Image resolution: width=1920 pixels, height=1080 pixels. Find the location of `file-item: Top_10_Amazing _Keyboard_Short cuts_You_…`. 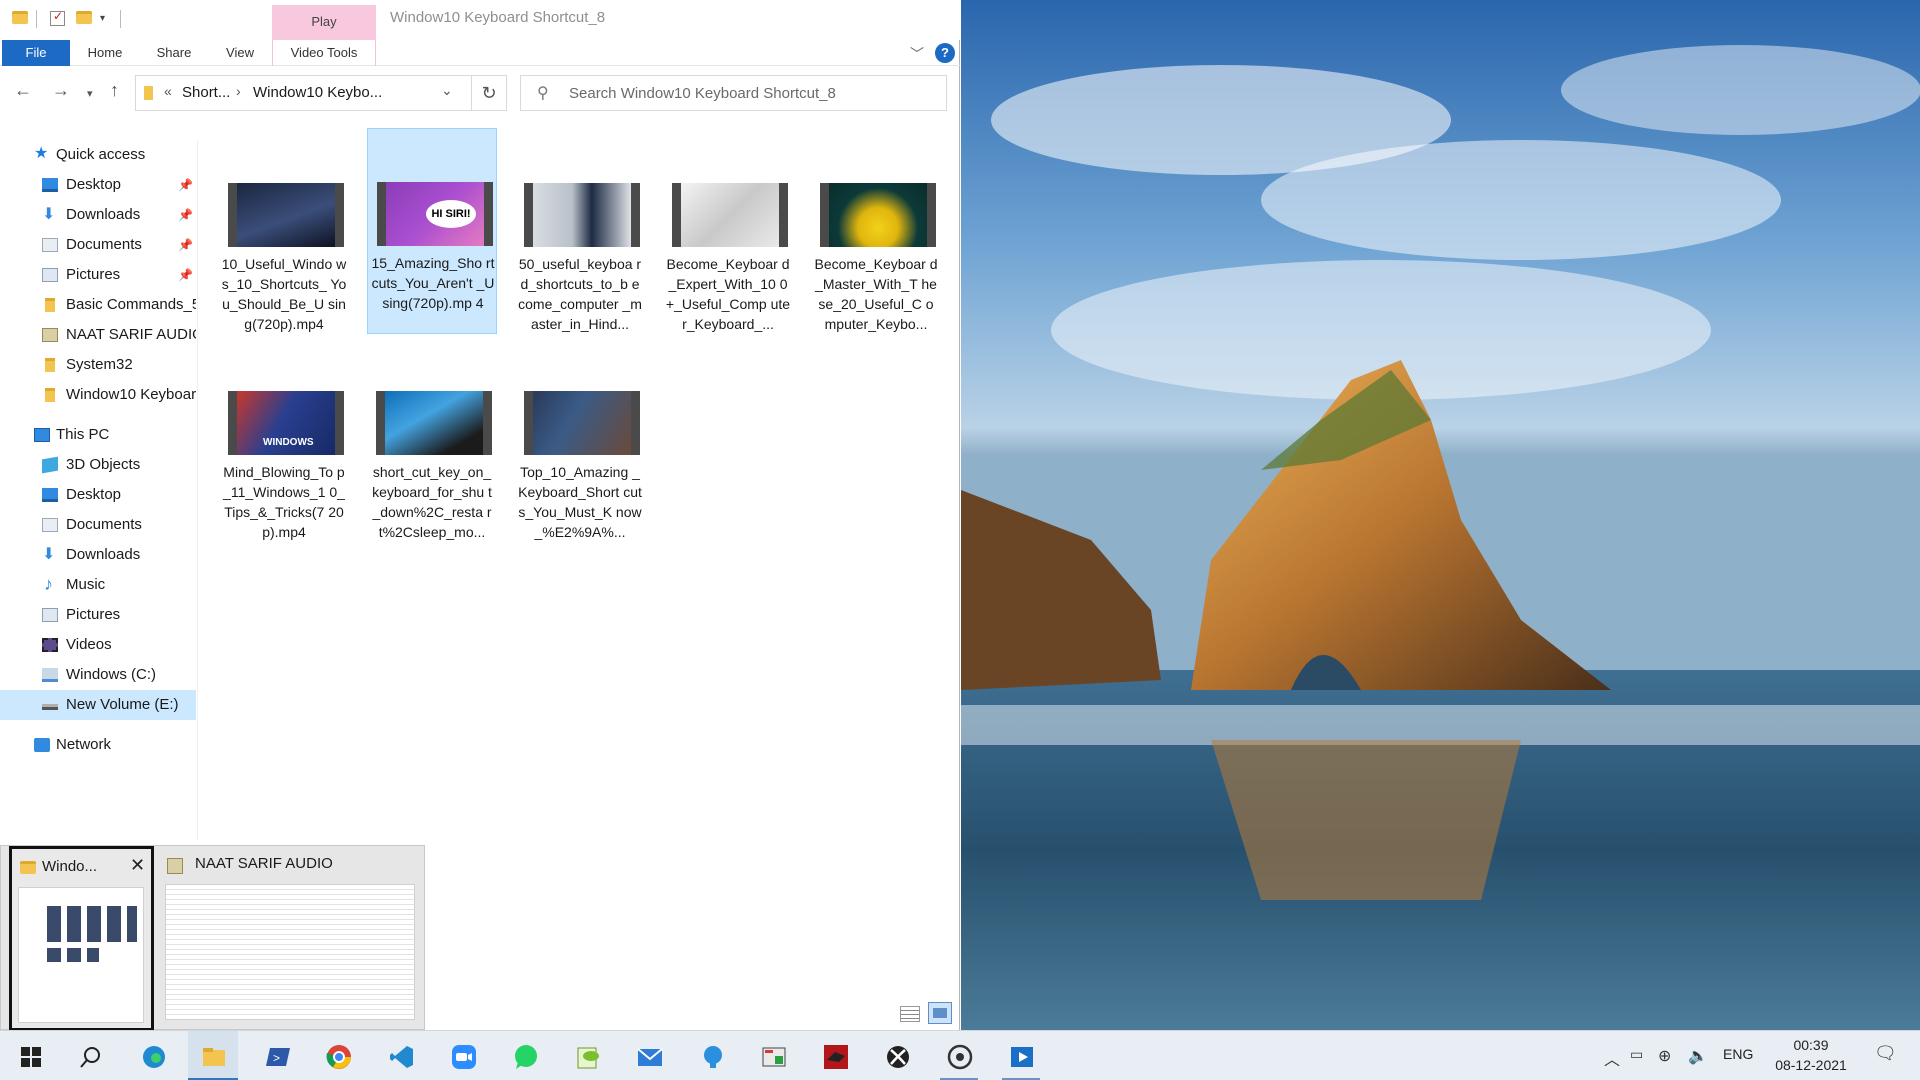

file-item: Top_10_Amazing _Keyboard_Short cuts_You_… is located at coordinates (580, 441).